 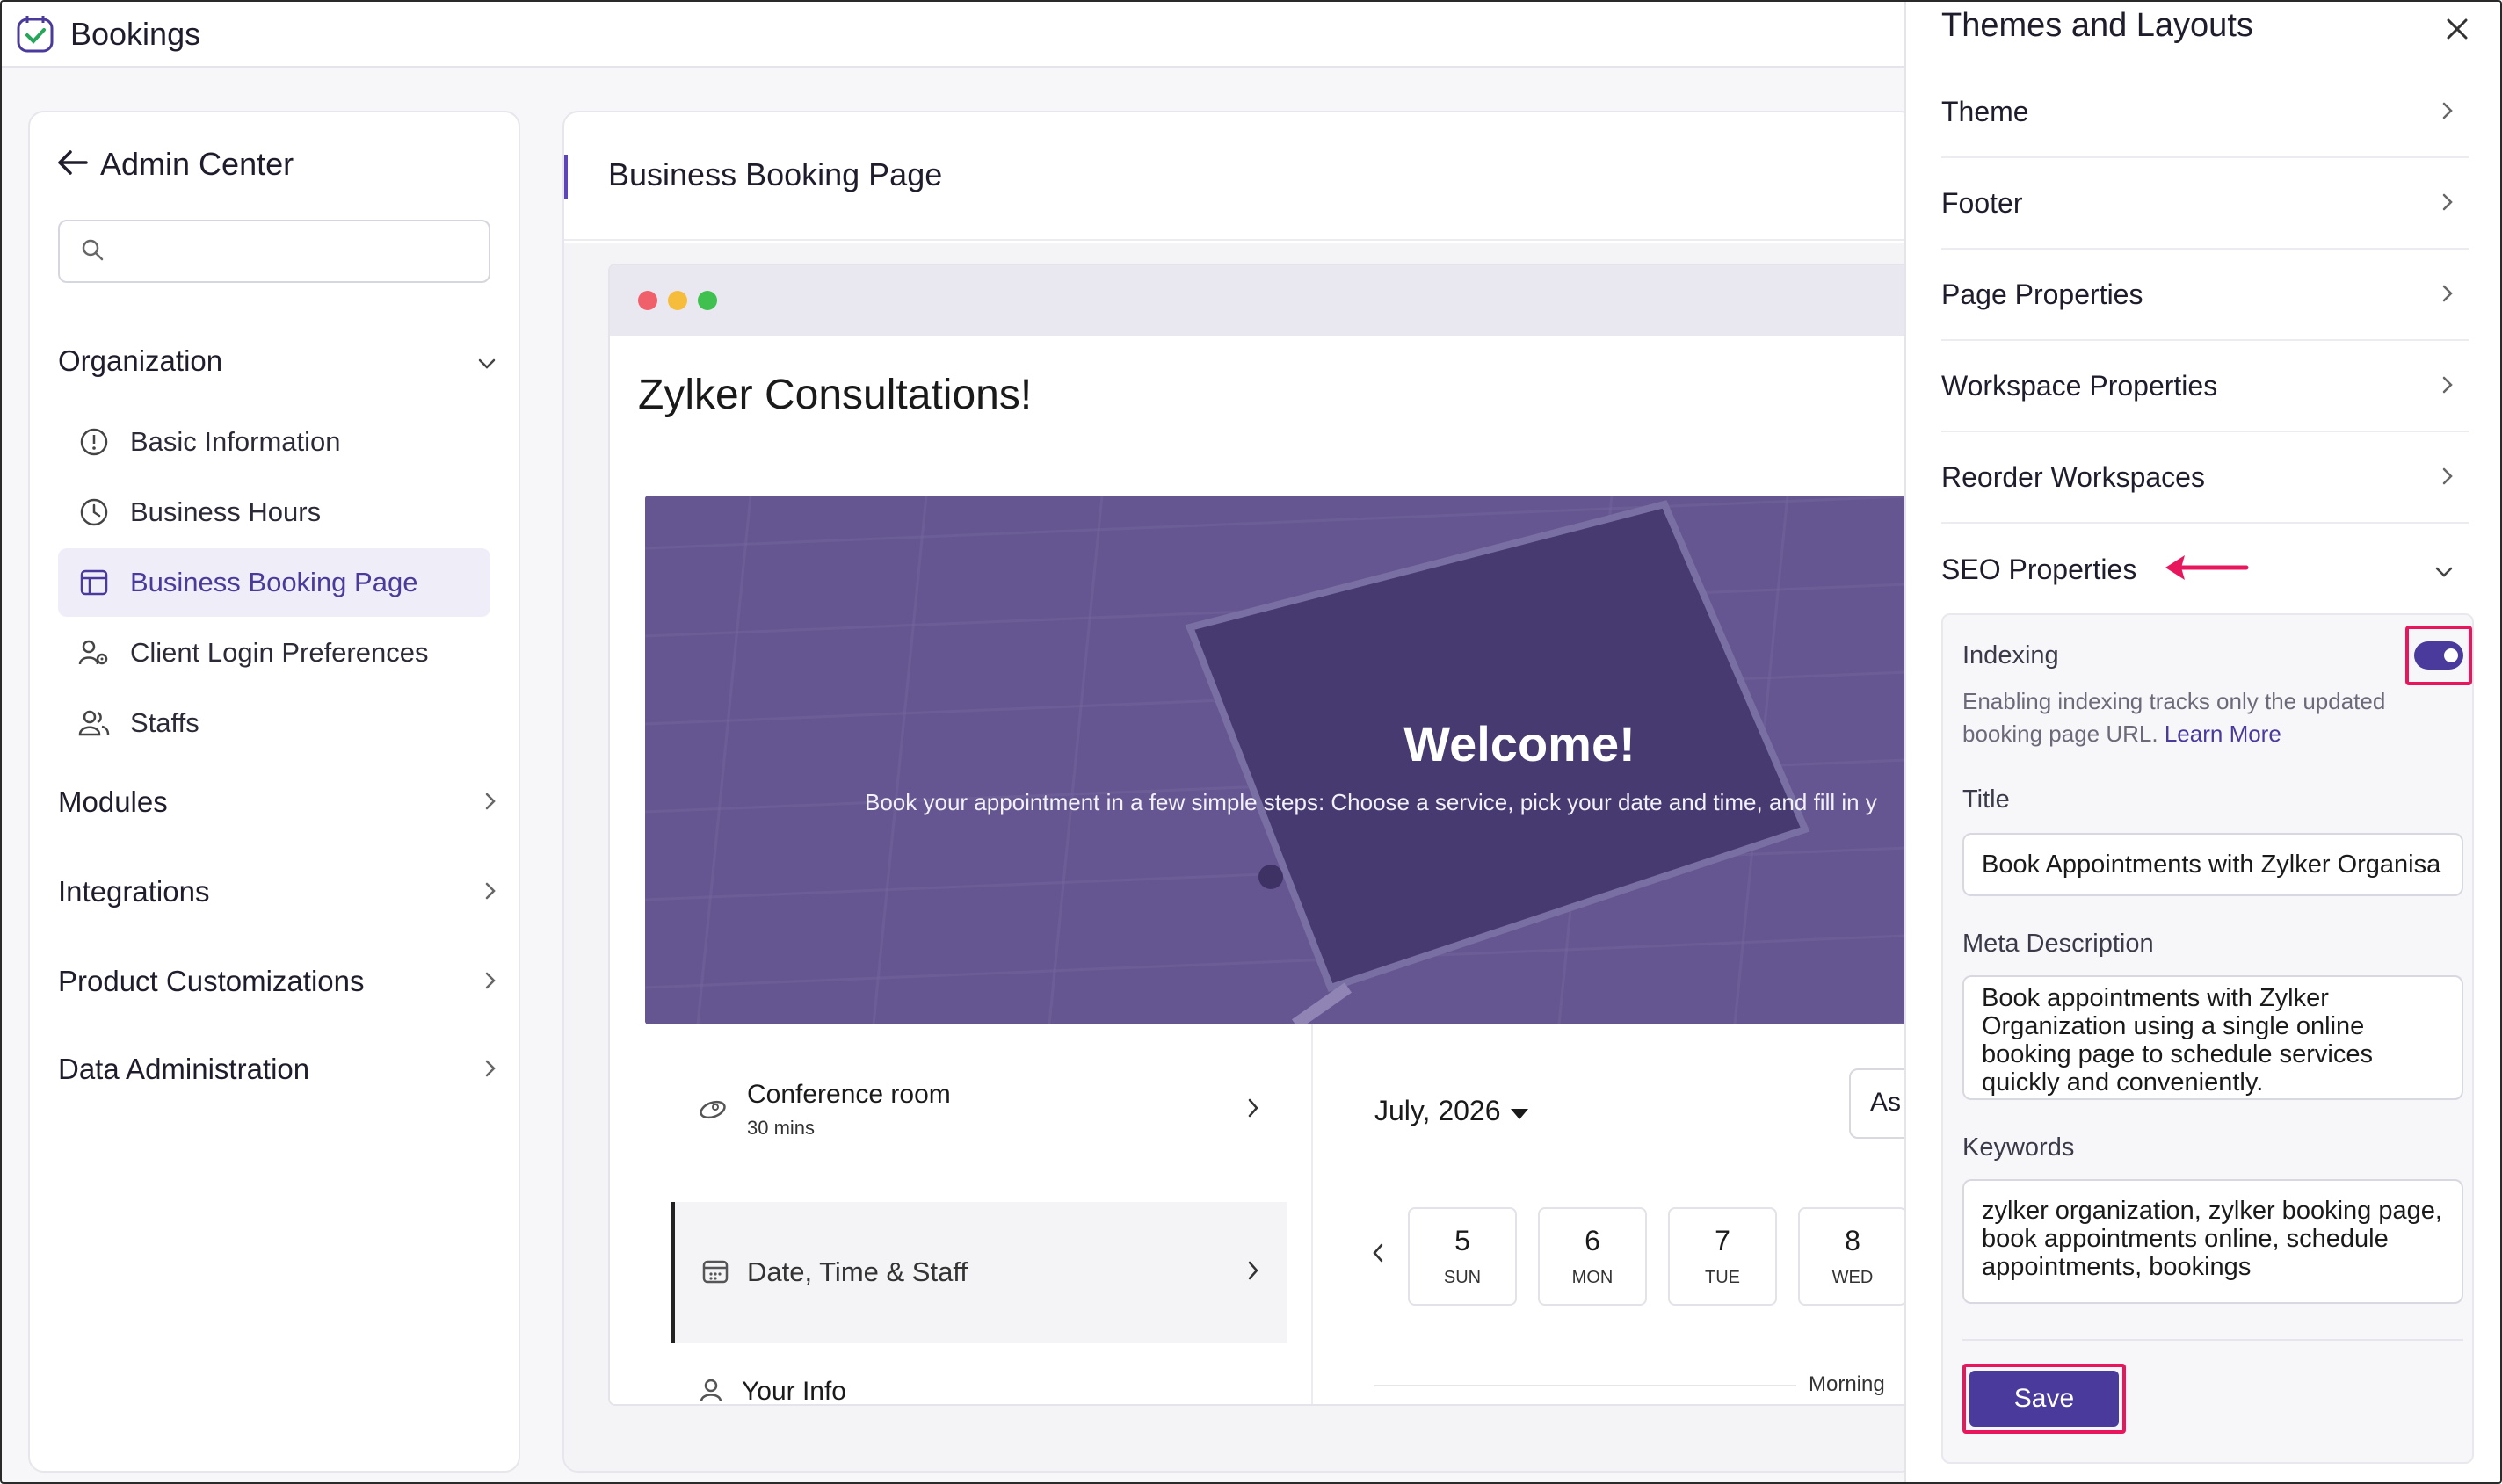 I want to click on day-tile: 5 SUN, so click(x=1463, y=1257).